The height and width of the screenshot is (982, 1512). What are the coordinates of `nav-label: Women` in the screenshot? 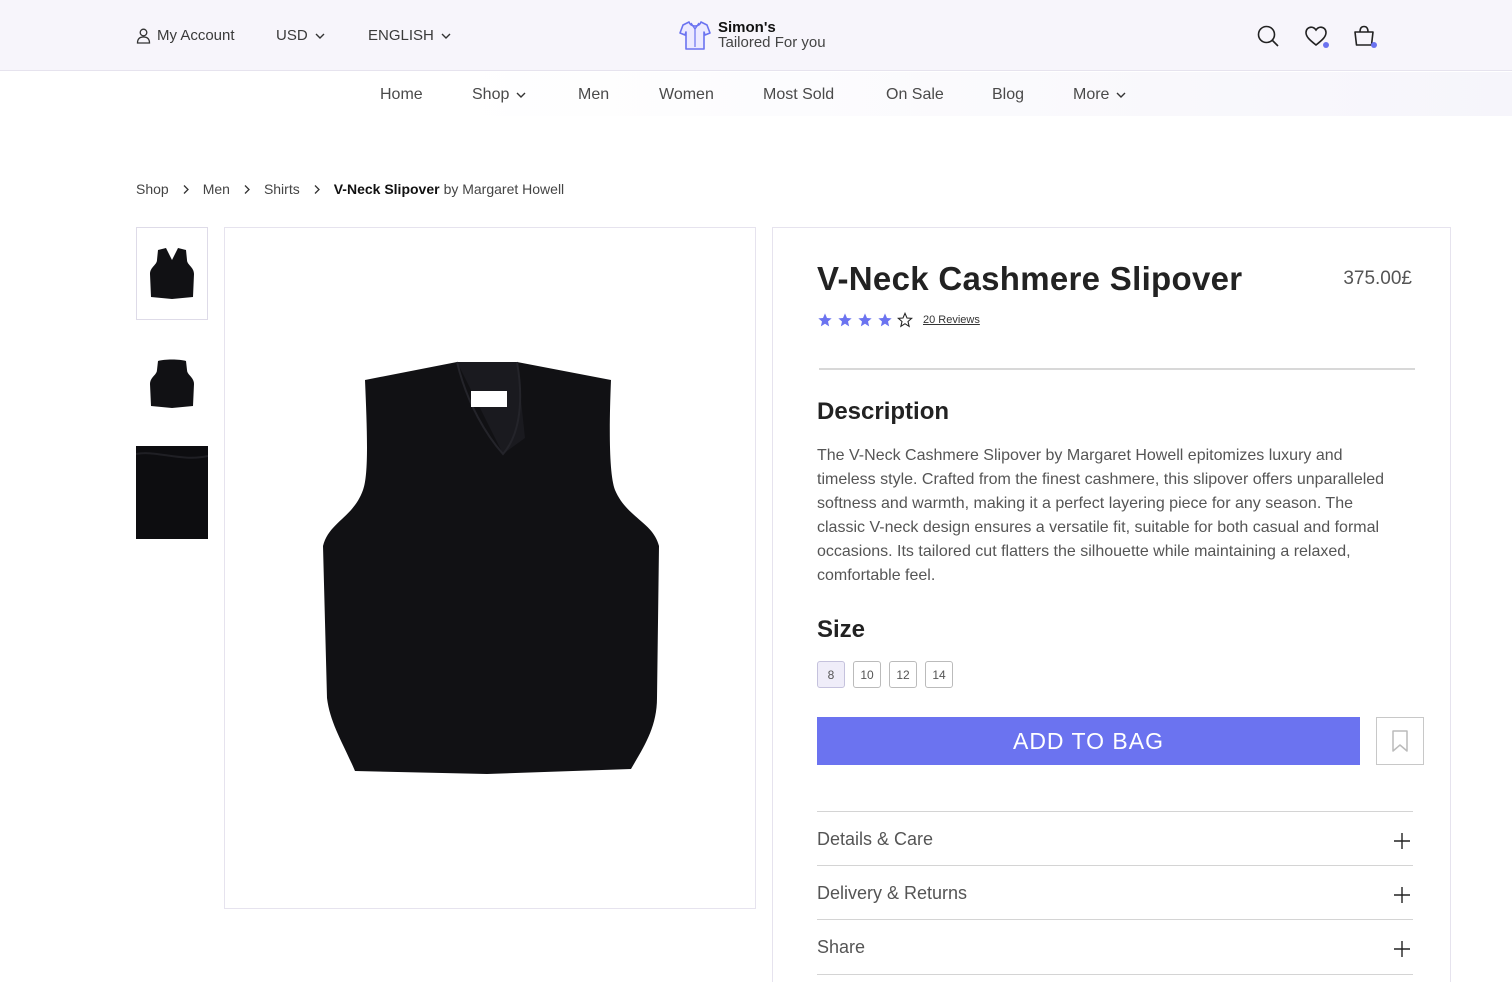 It's located at (686, 94).